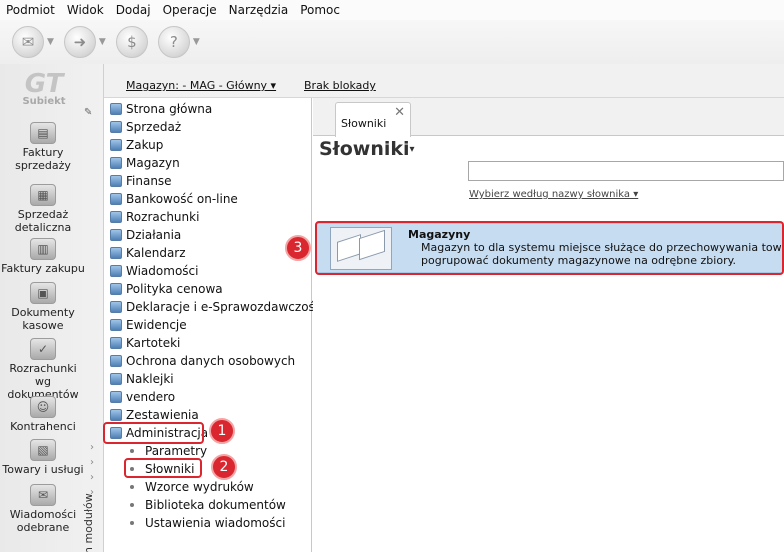  What do you see at coordinates (320, 10) in the screenshot?
I see `menu-pomoc: Pomoc` at bounding box center [320, 10].